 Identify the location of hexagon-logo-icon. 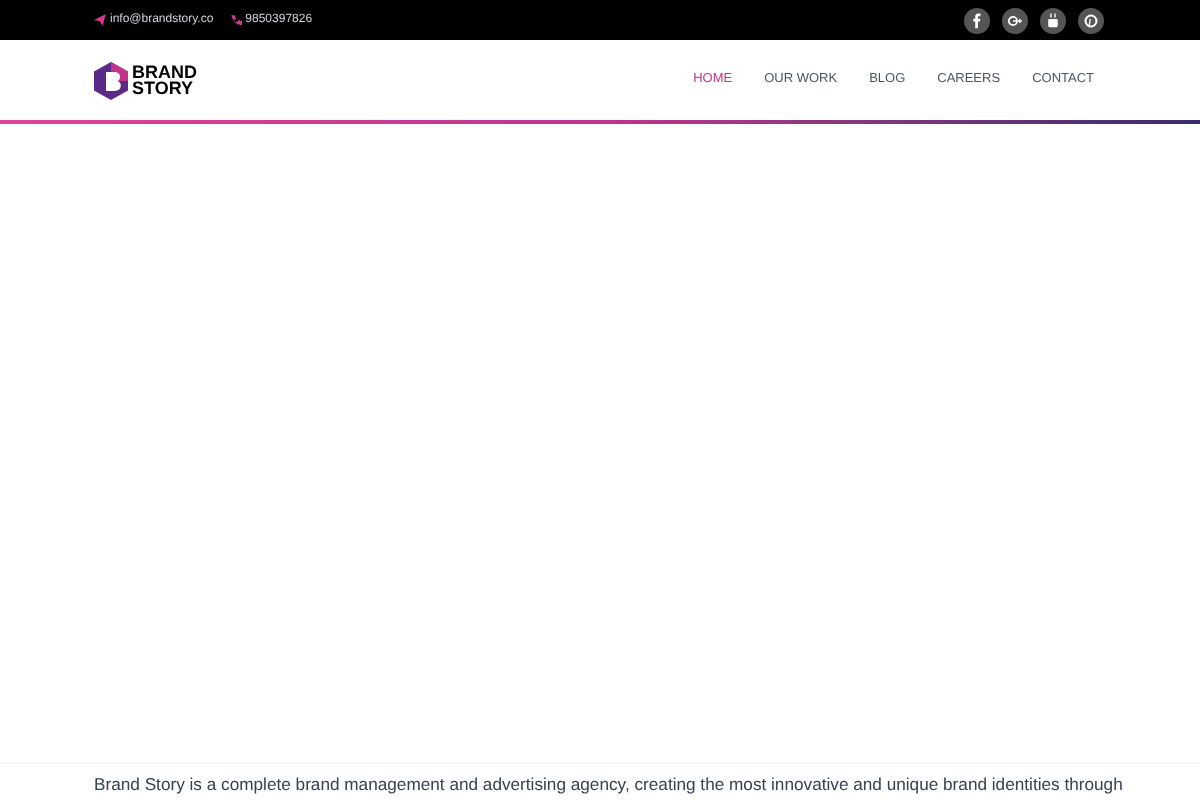
(111, 80).